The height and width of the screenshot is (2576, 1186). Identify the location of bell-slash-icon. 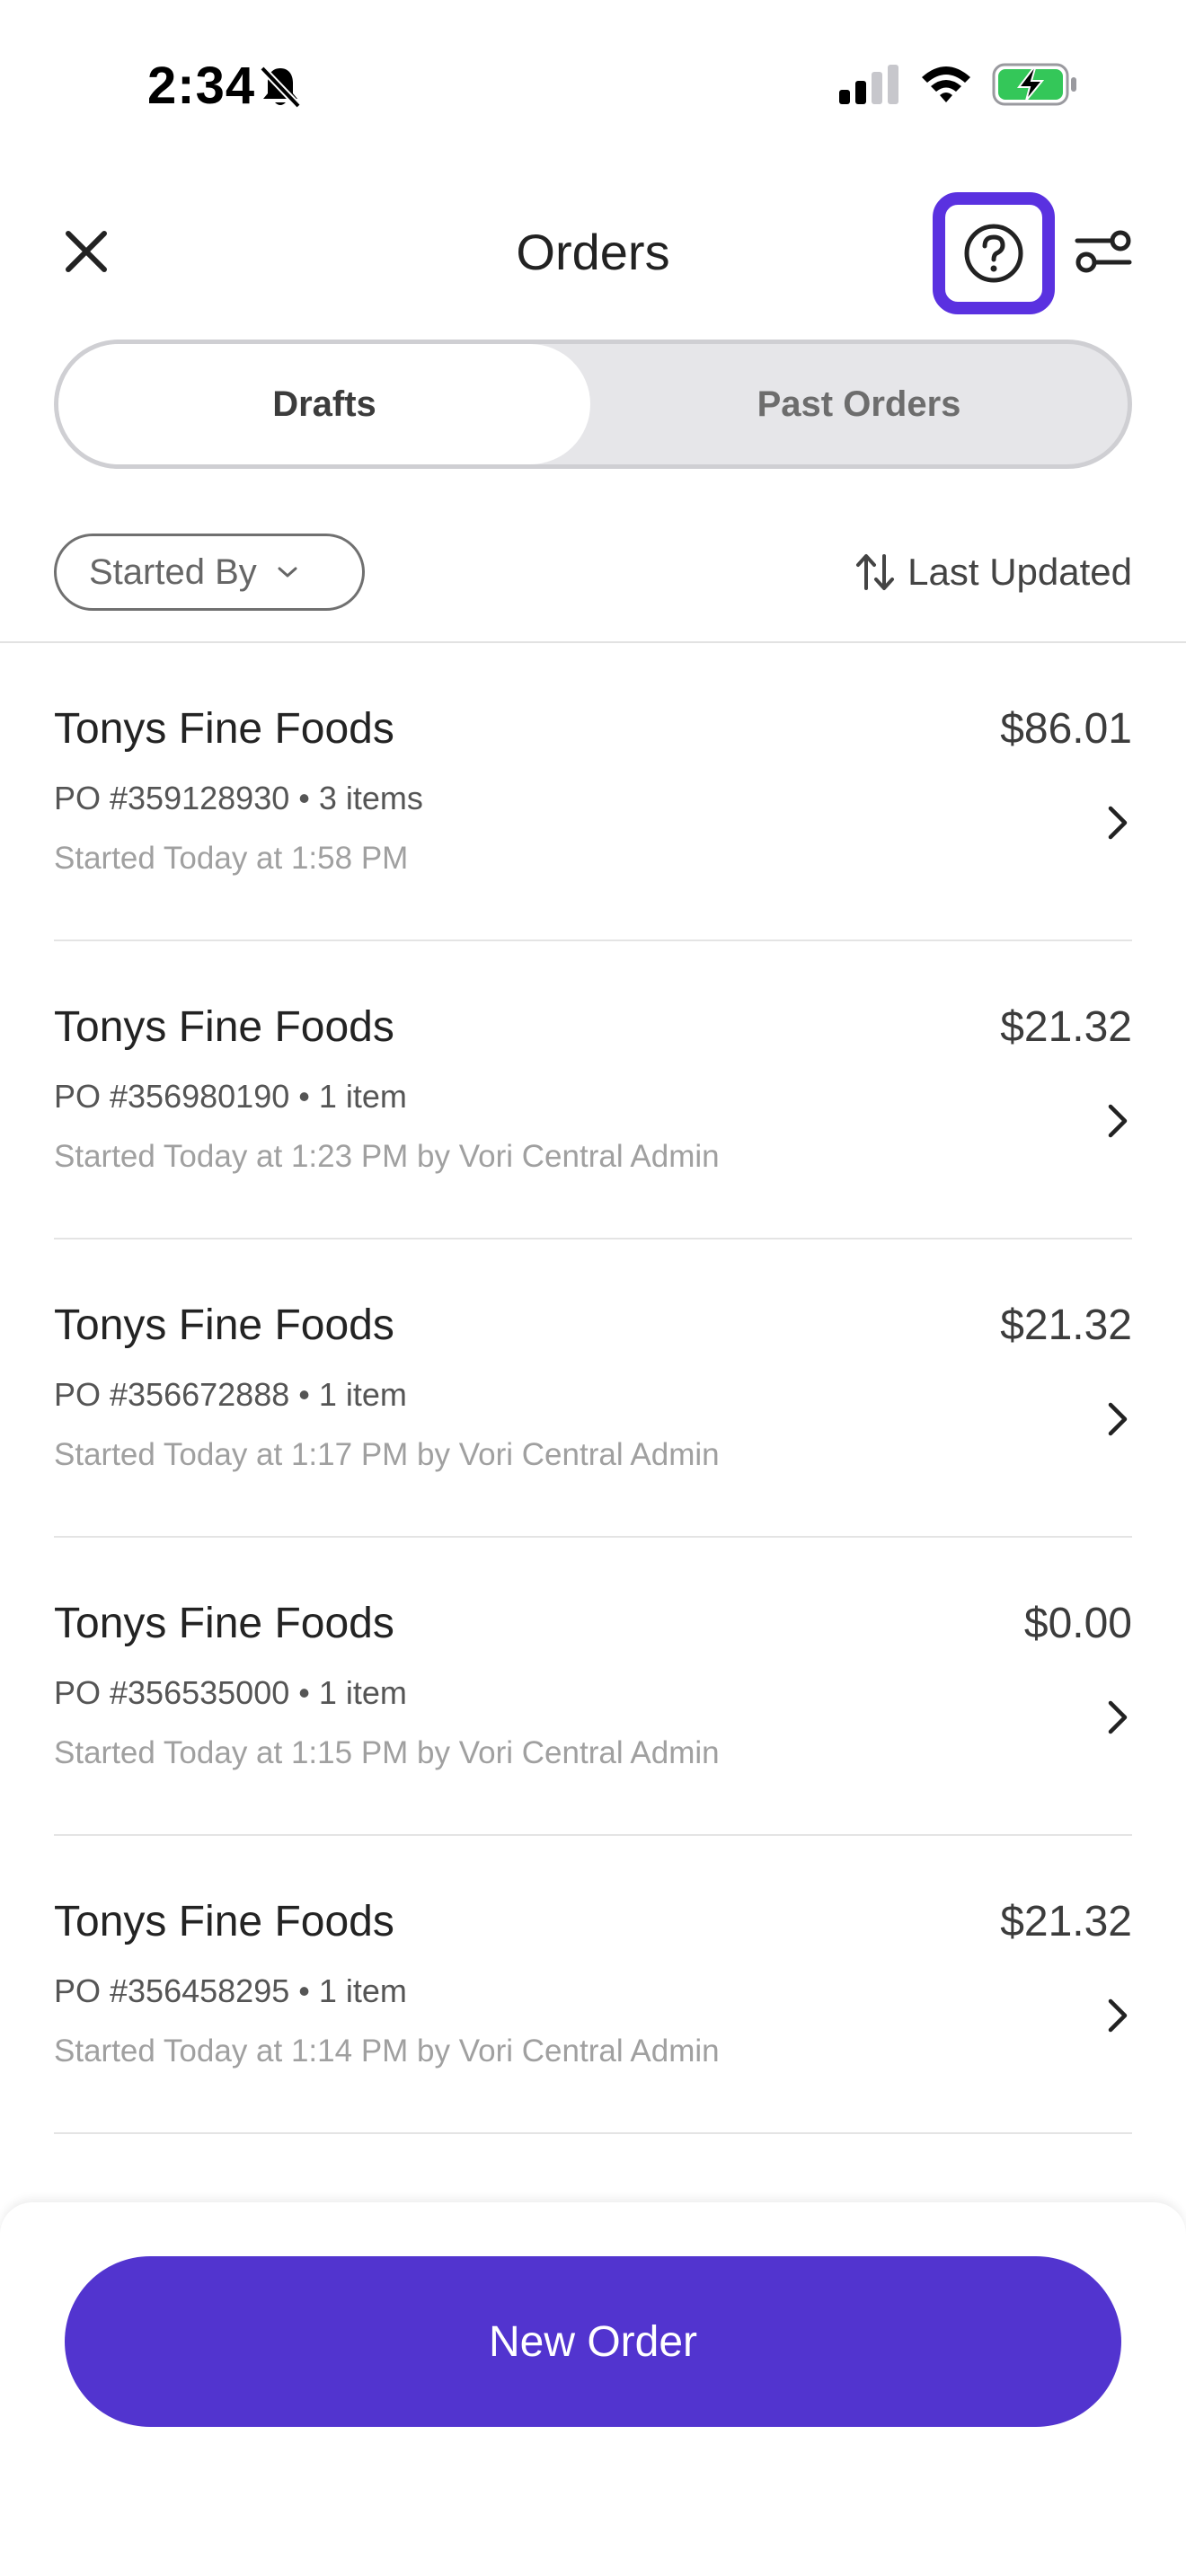
(280, 89).